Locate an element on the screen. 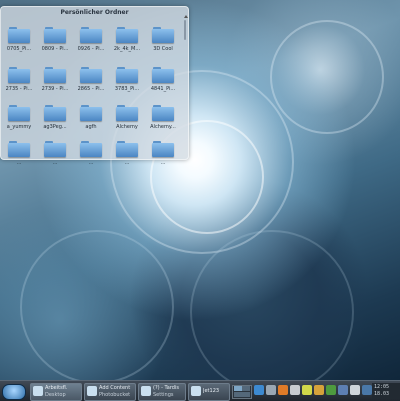 This screenshot has height=401, width=400. window-icon is located at coordinates (38, 391).